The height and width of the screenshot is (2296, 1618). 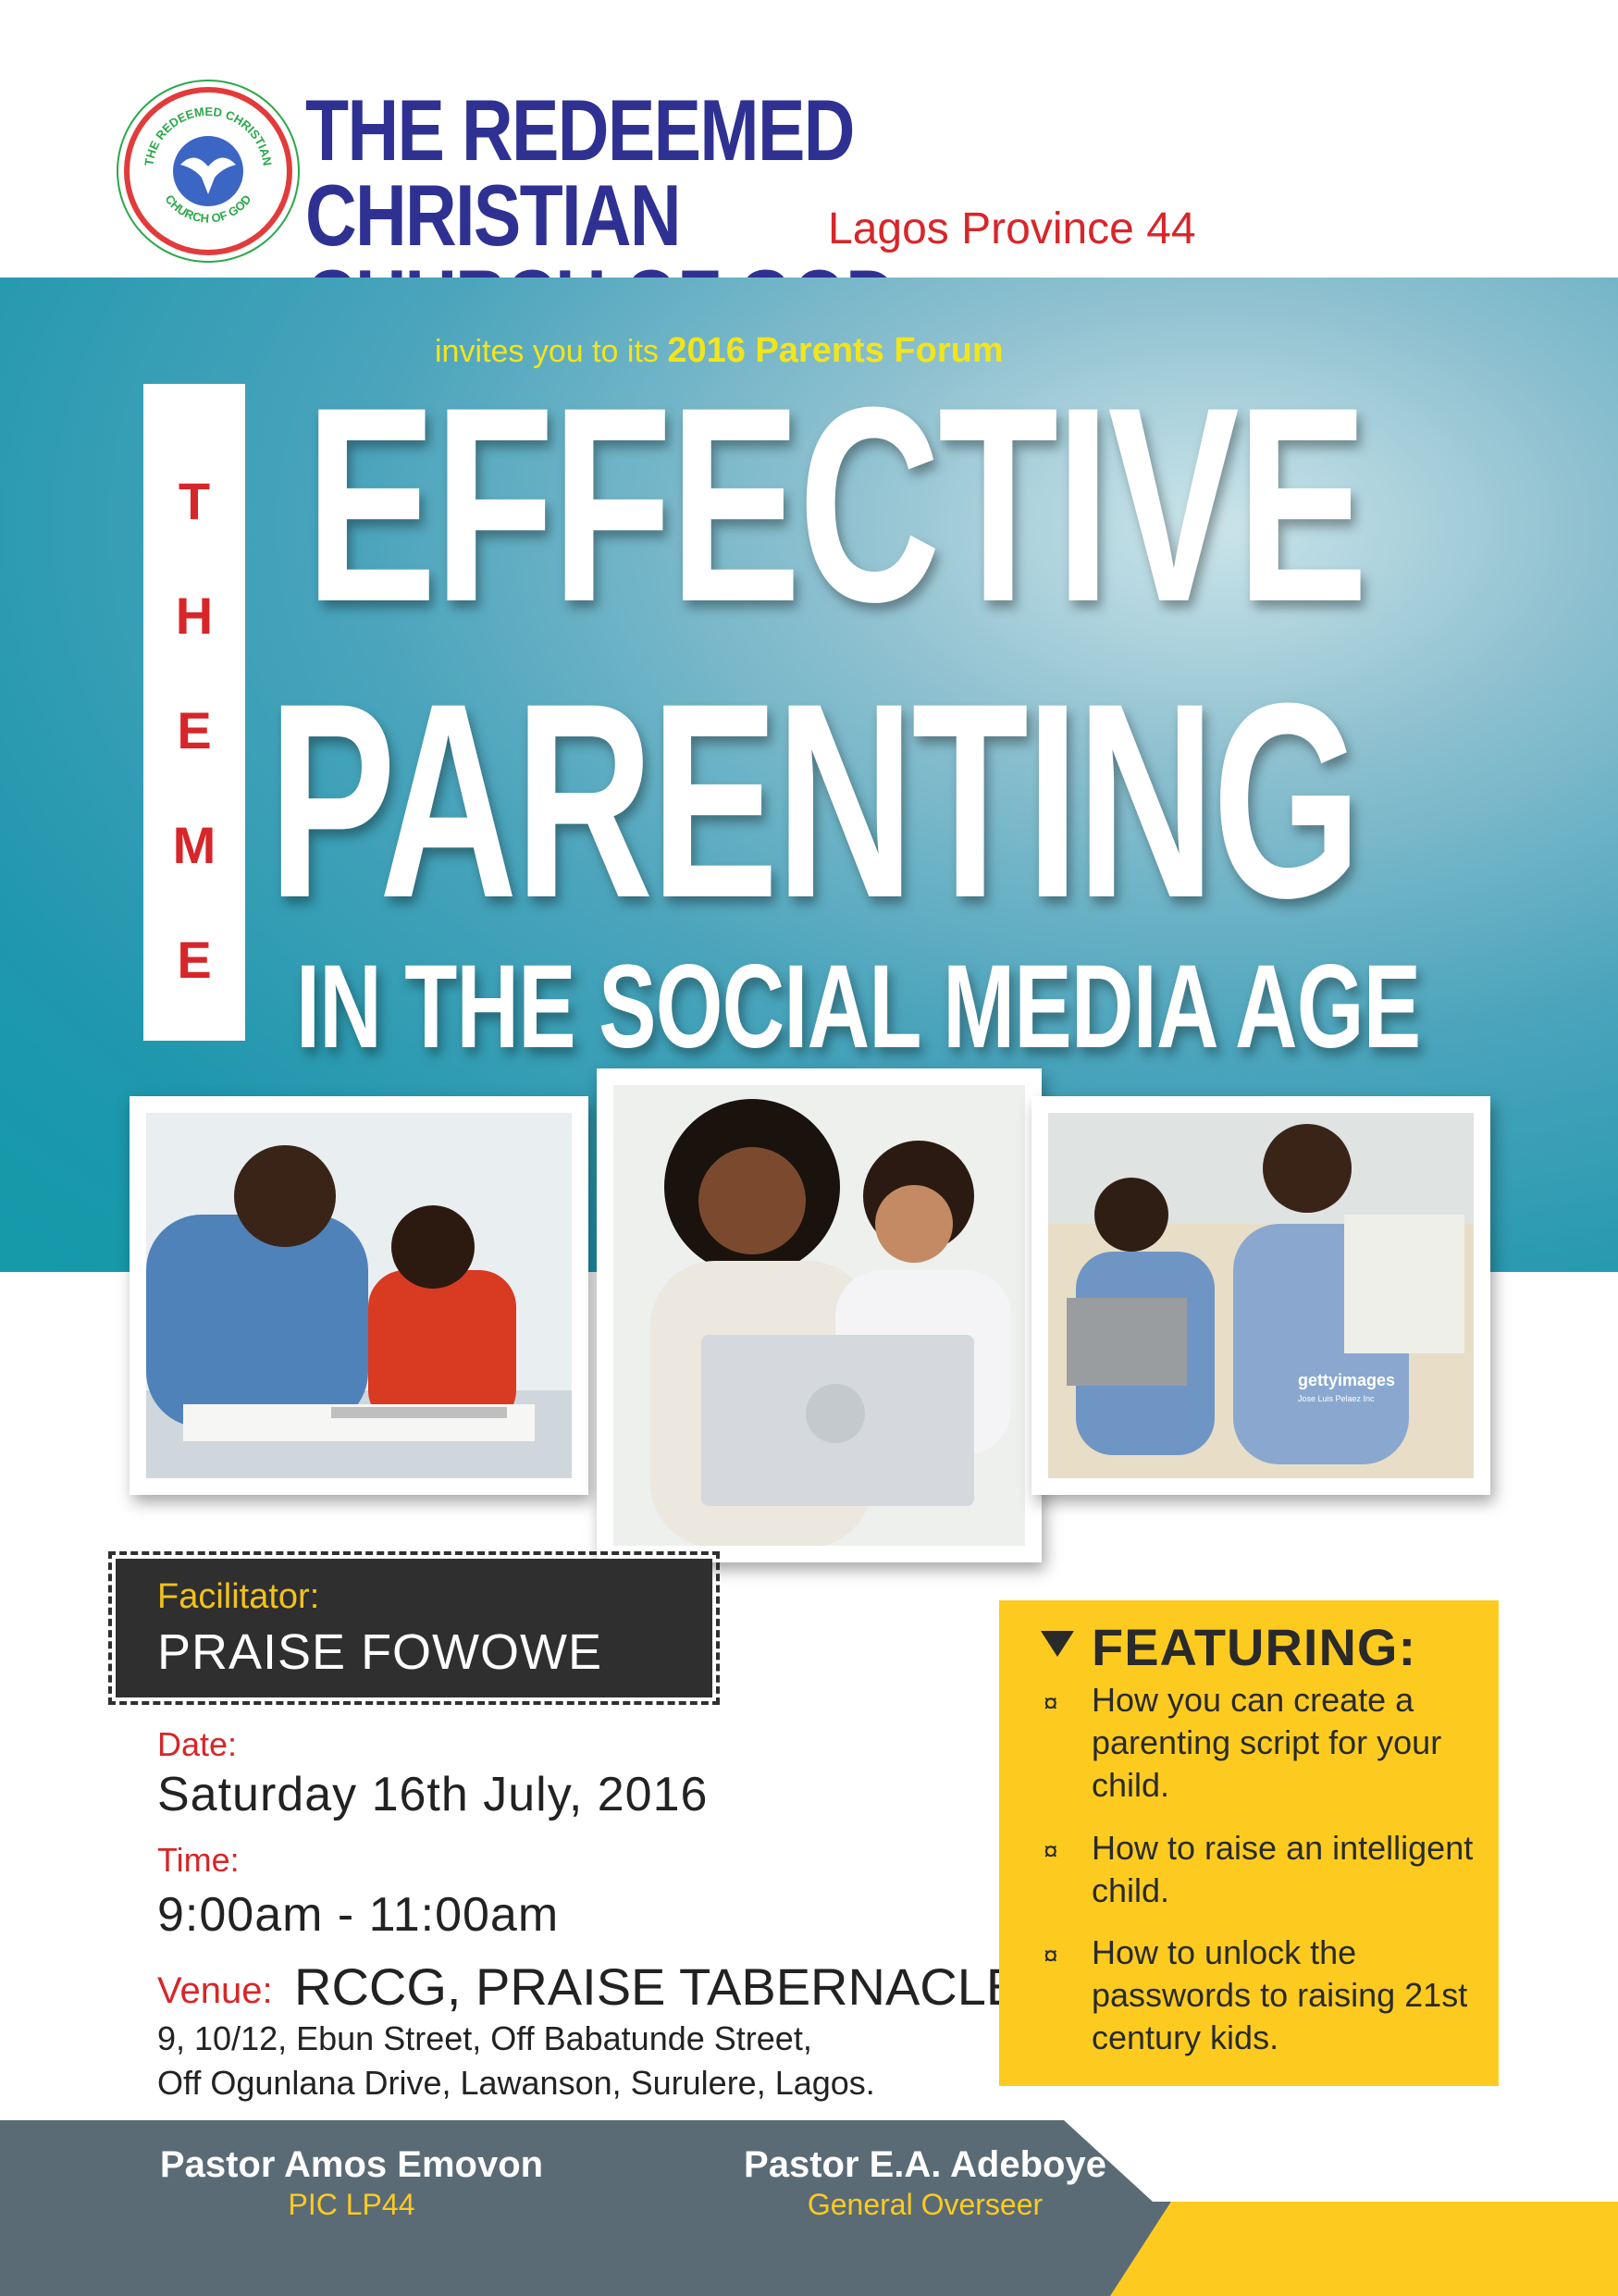 I want to click on theme-letter: H, so click(x=194, y=615).